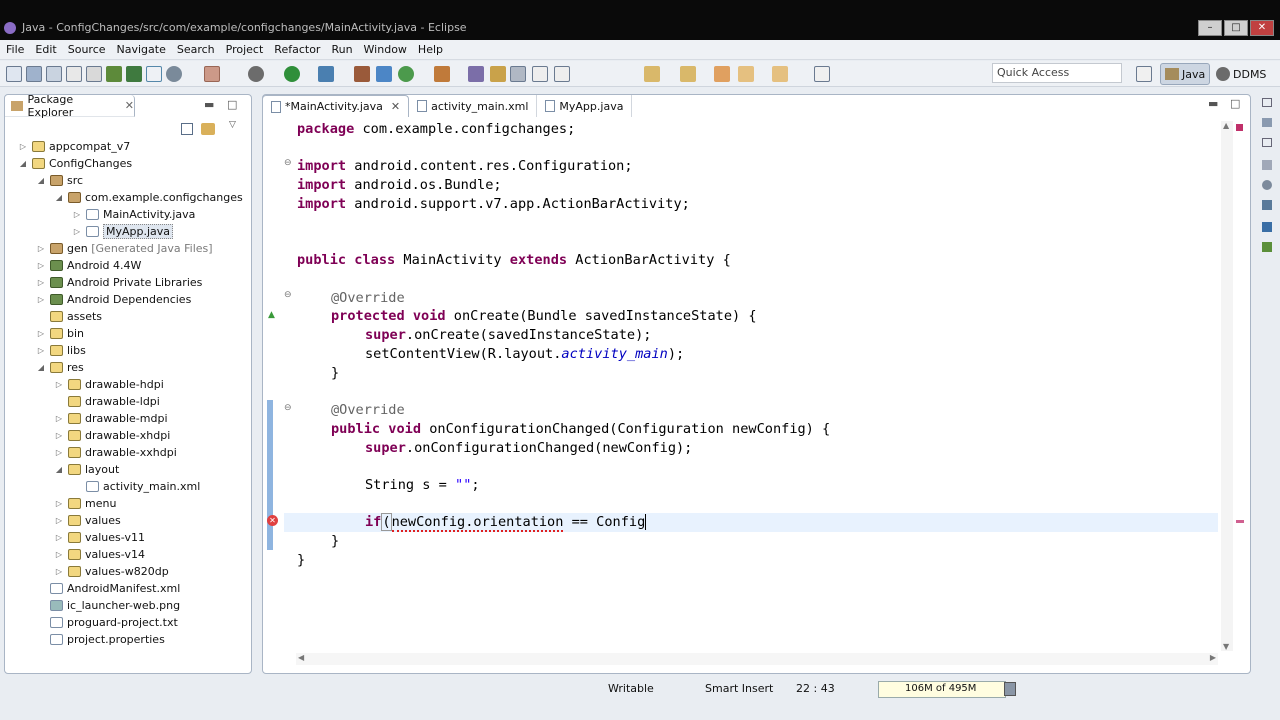 This screenshot has height=720, width=1280. What do you see at coordinates (128, 537) in the screenshot?
I see `tree-item-values-v11: ▷ values-v11` at bounding box center [128, 537].